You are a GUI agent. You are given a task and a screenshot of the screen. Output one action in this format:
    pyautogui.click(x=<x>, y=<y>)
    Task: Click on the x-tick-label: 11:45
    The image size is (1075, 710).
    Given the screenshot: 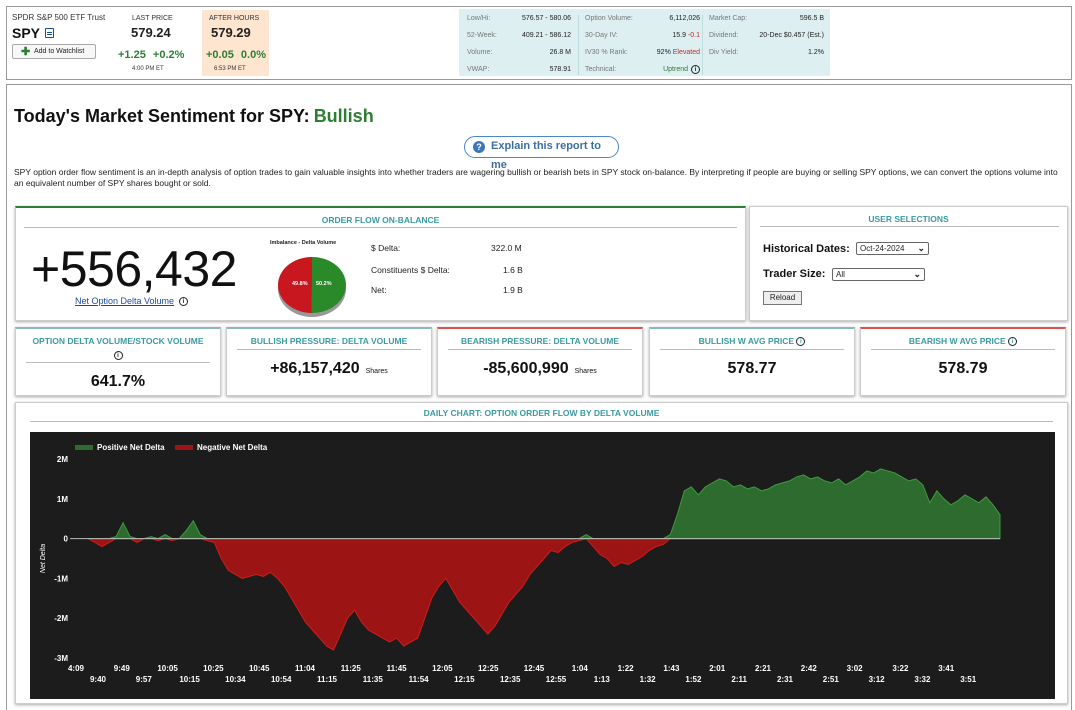 What is the action you would take?
    pyautogui.click(x=397, y=668)
    